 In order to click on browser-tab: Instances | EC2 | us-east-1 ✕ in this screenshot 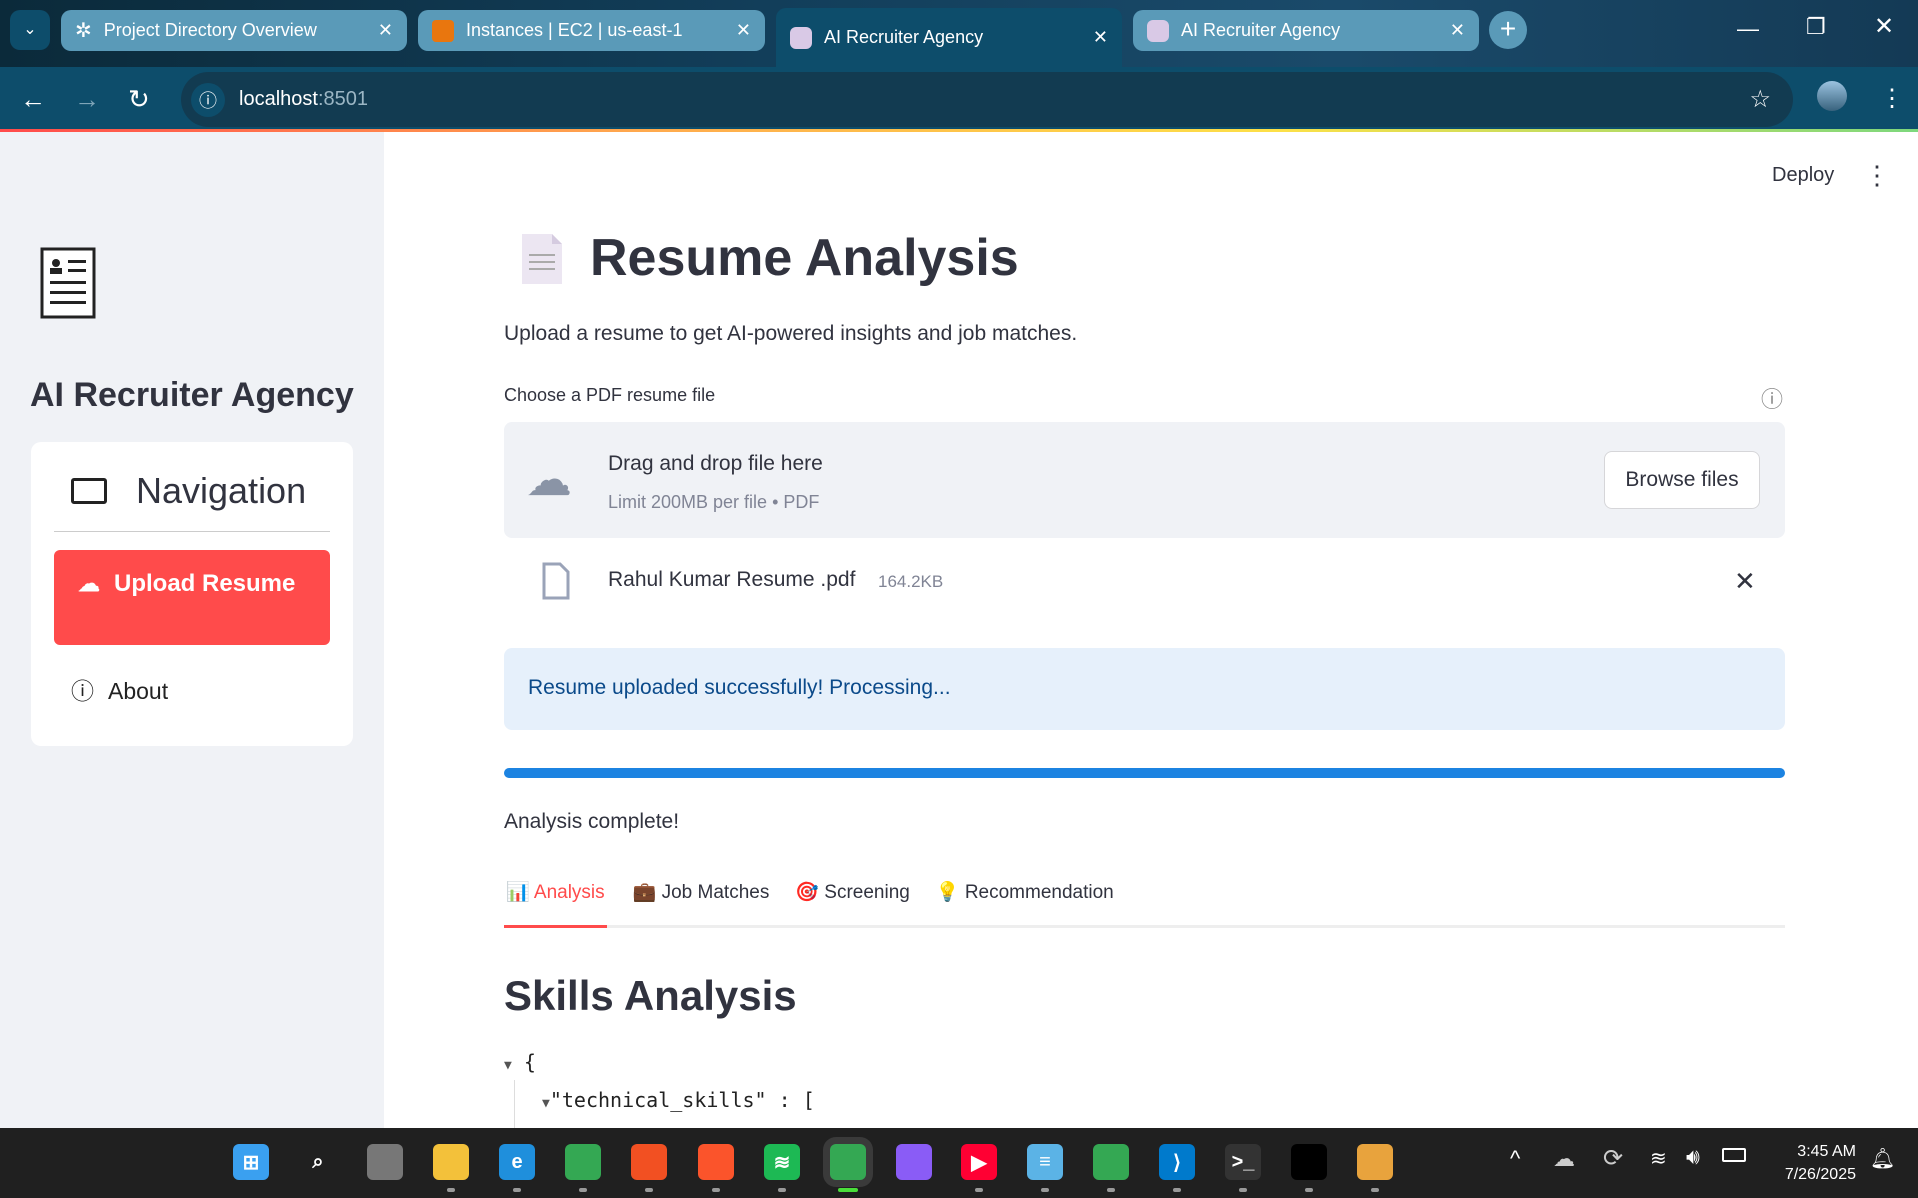, I will do `click(591, 30)`.